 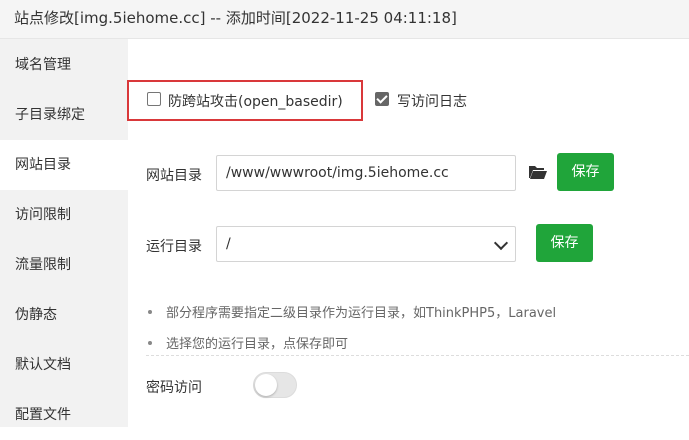 I want to click on password-access-toggle, so click(x=275, y=385).